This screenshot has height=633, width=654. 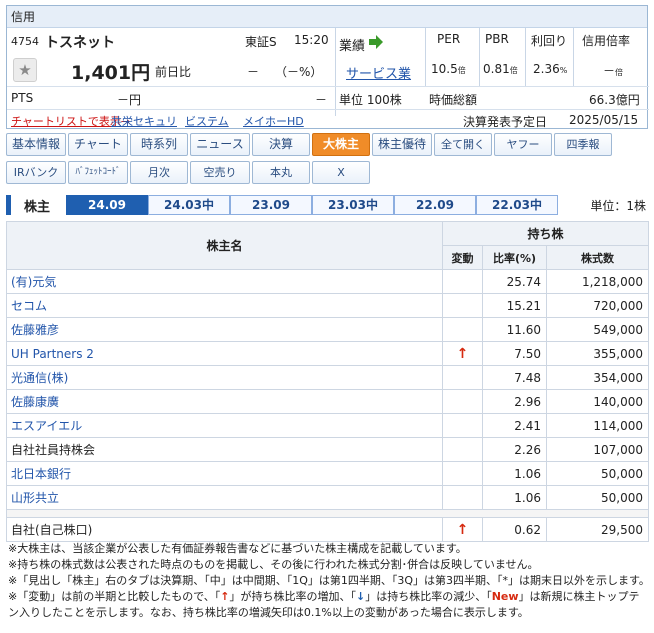 What do you see at coordinates (597, 449) in the screenshot?
I see `share-count: 107,000` at bounding box center [597, 449].